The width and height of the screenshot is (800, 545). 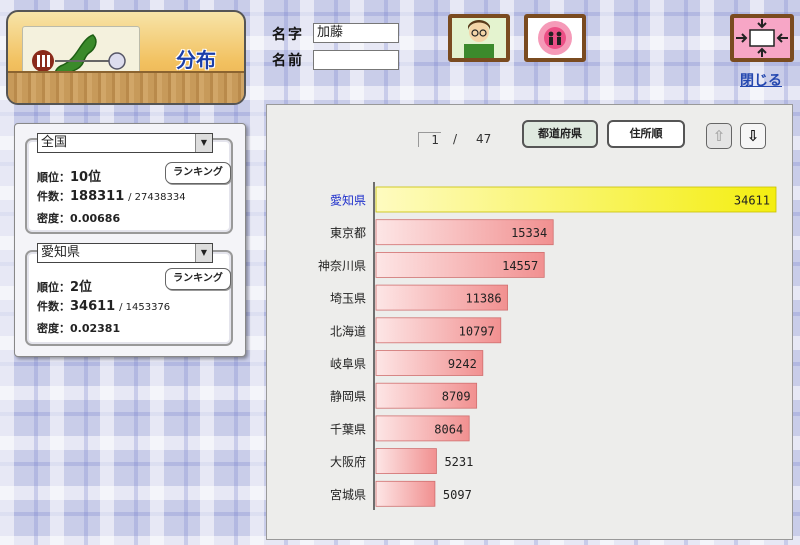 I want to click on value-label: 15334, so click(x=529, y=233).